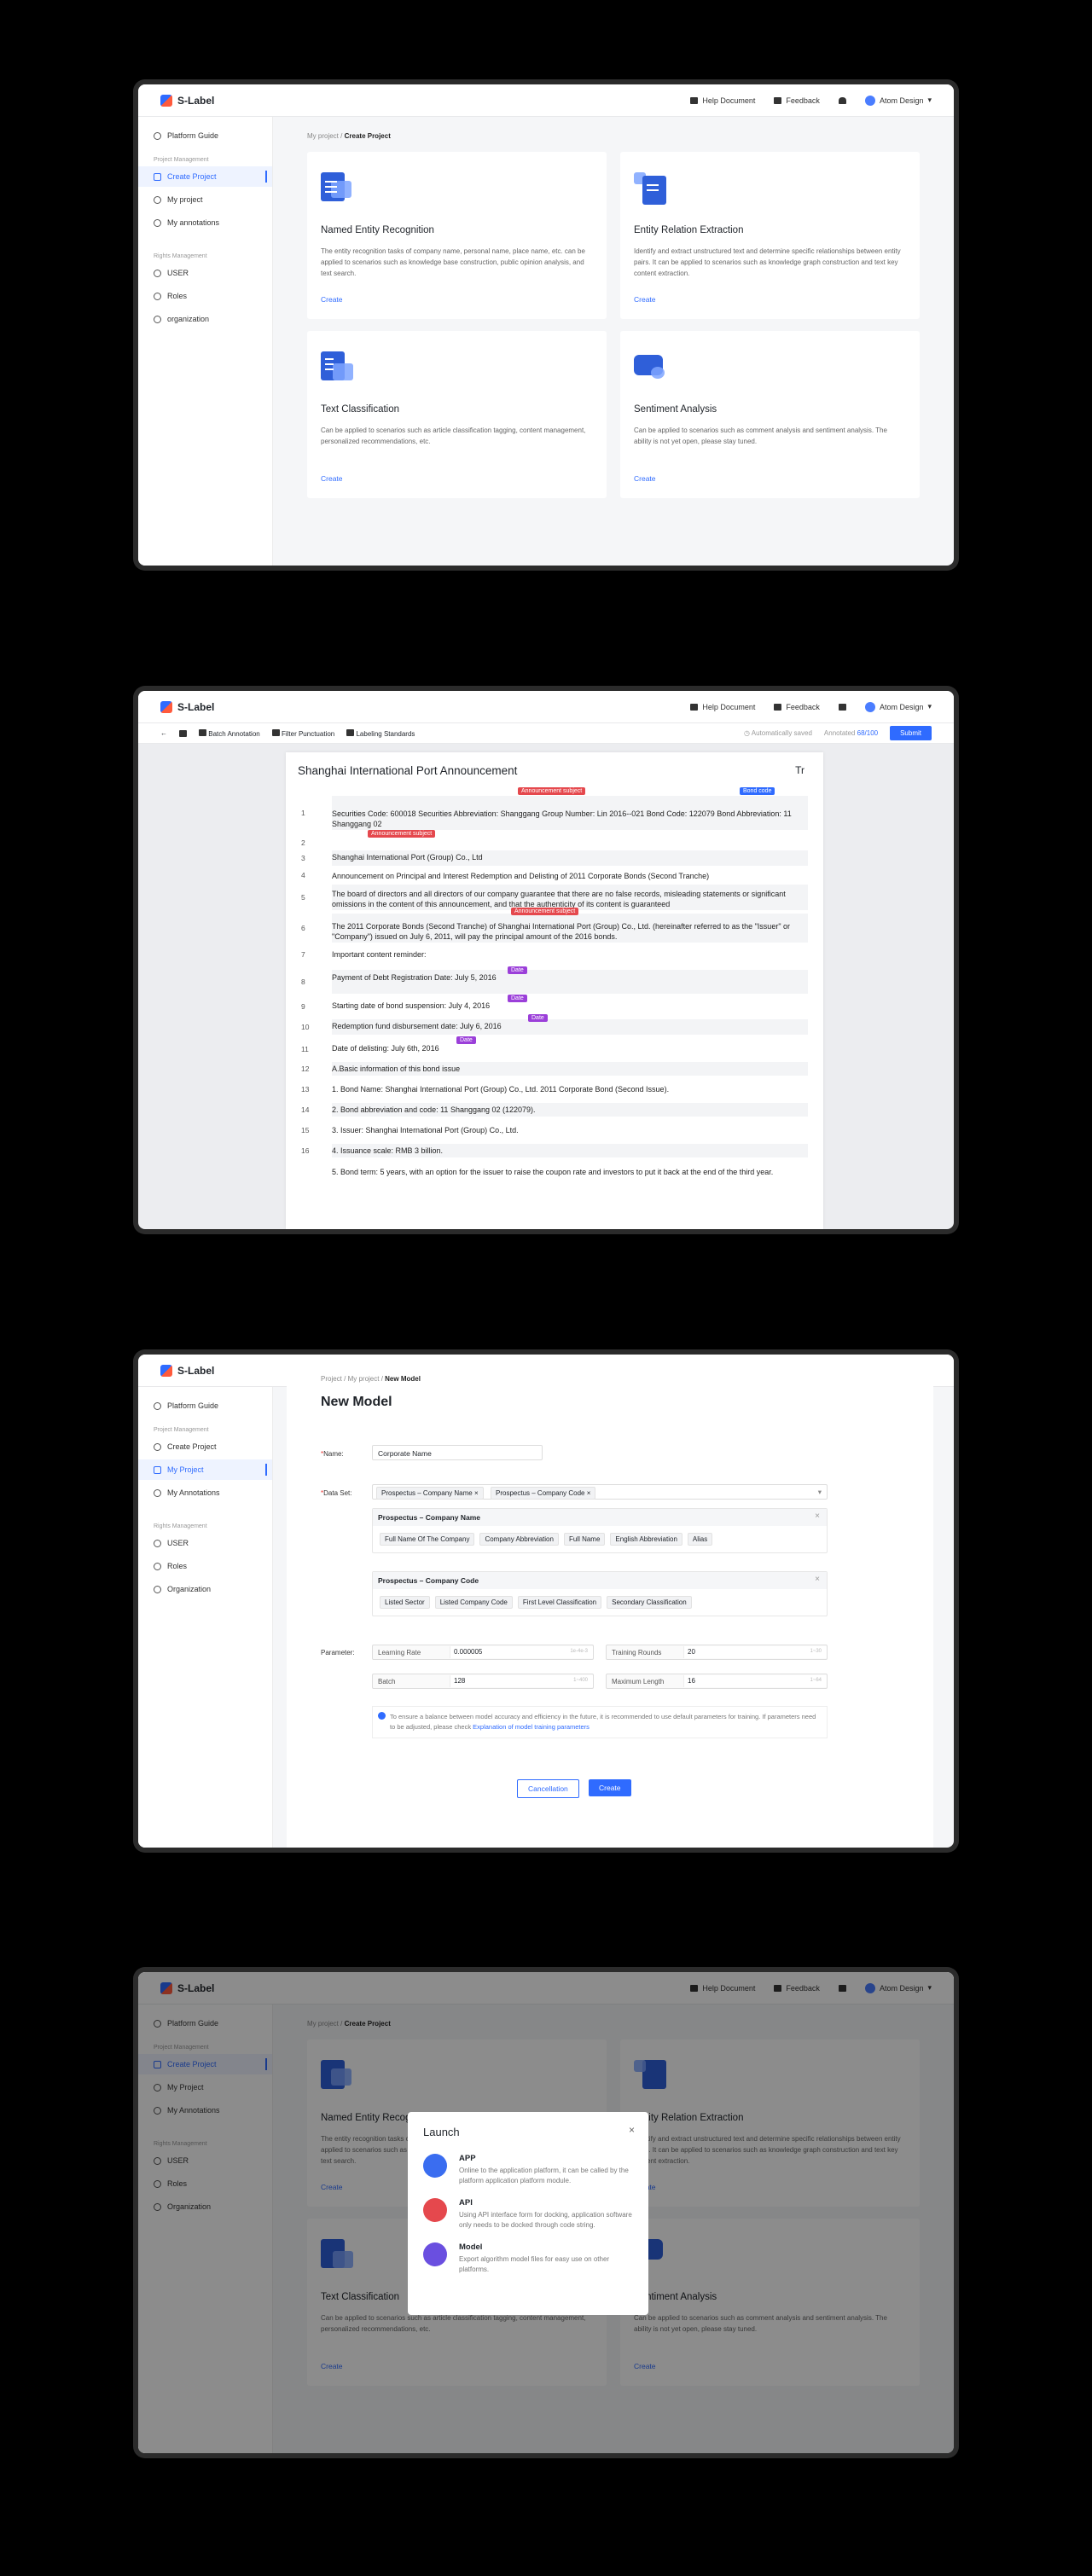 Image resolution: width=1092 pixels, height=2576 pixels. What do you see at coordinates (755, 1652) in the screenshot?
I see `param-value: 20` at bounding box center [755, 1652].